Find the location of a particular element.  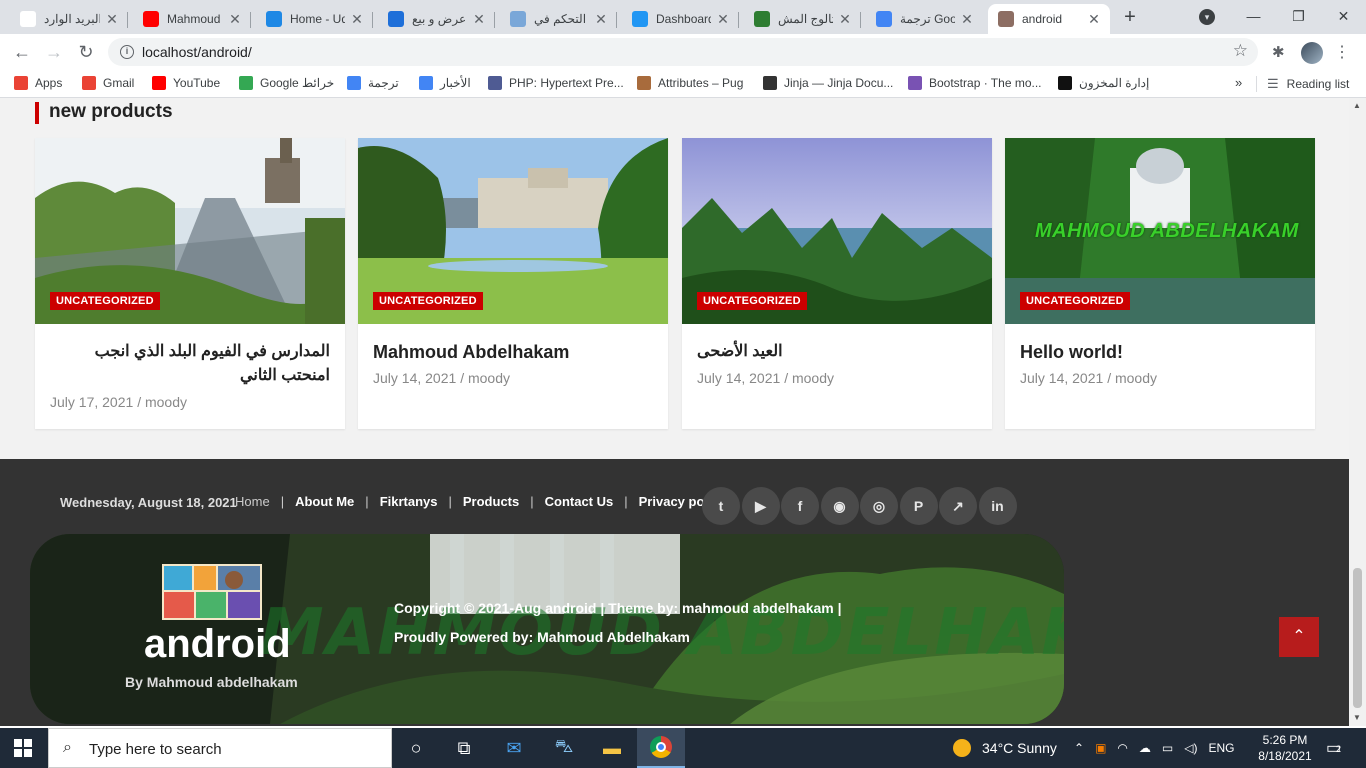

back-to-top-button: ⌃ is located at coordinates (1299, 637).